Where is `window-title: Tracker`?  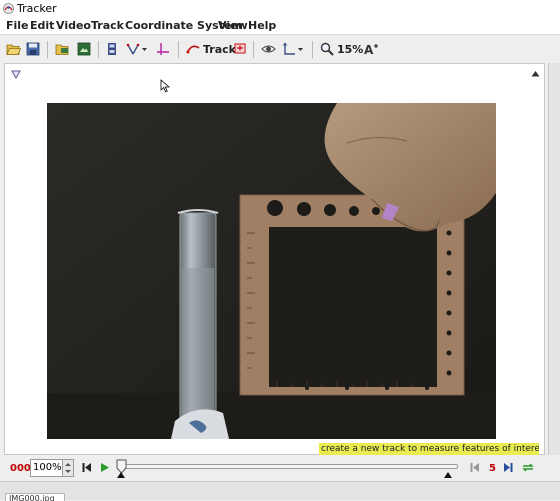
window-title: Tracker is located at coordinates (37, 8).